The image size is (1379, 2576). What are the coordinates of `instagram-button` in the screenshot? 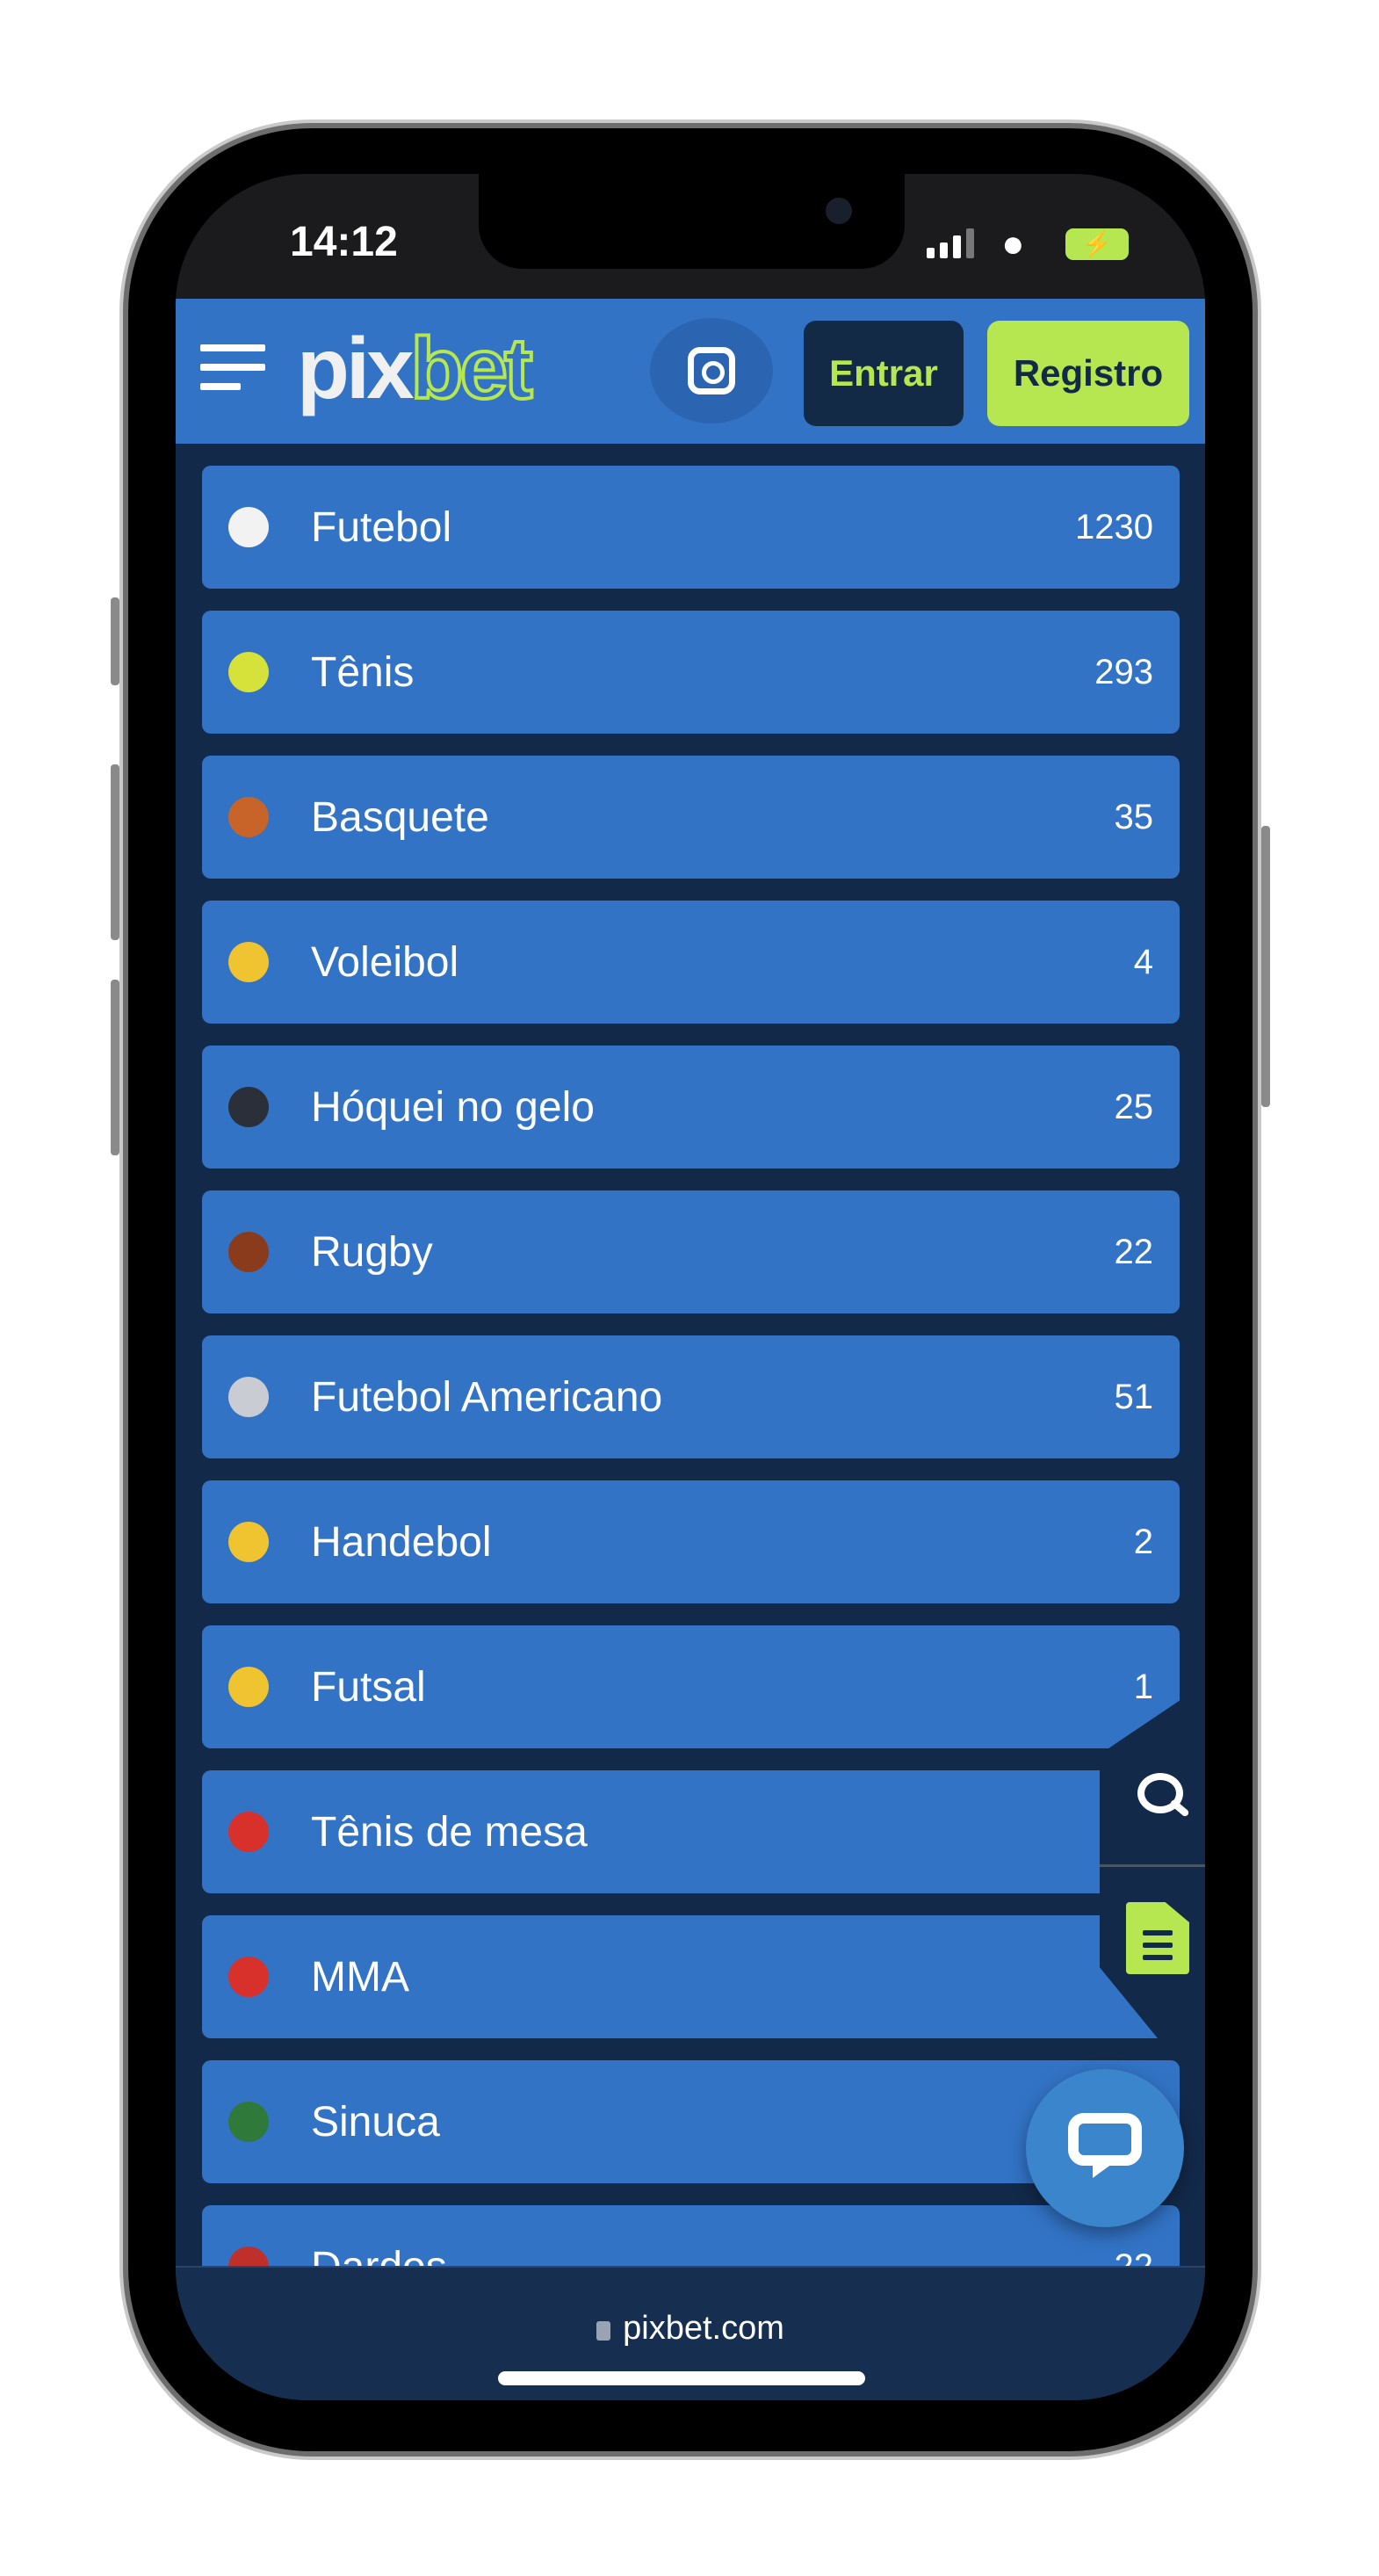 It's located at (711, 370).